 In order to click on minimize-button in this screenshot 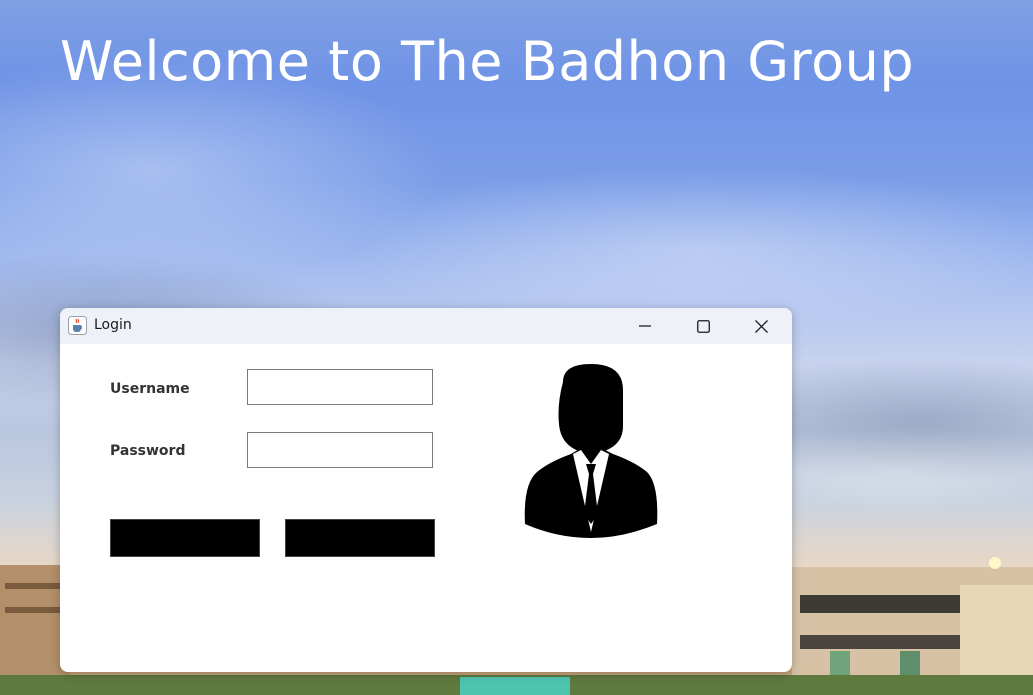, I will do `click(645, 326)`.